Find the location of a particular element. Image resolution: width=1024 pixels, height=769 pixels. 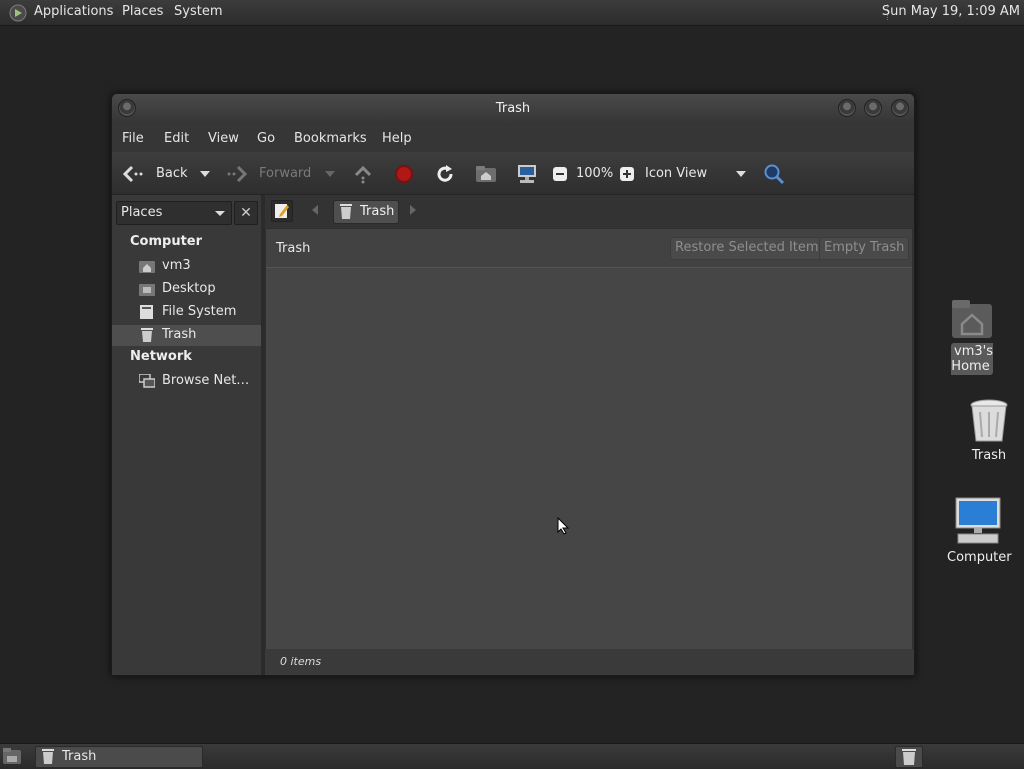

back-button: Back is located at coordinates (172, 173).